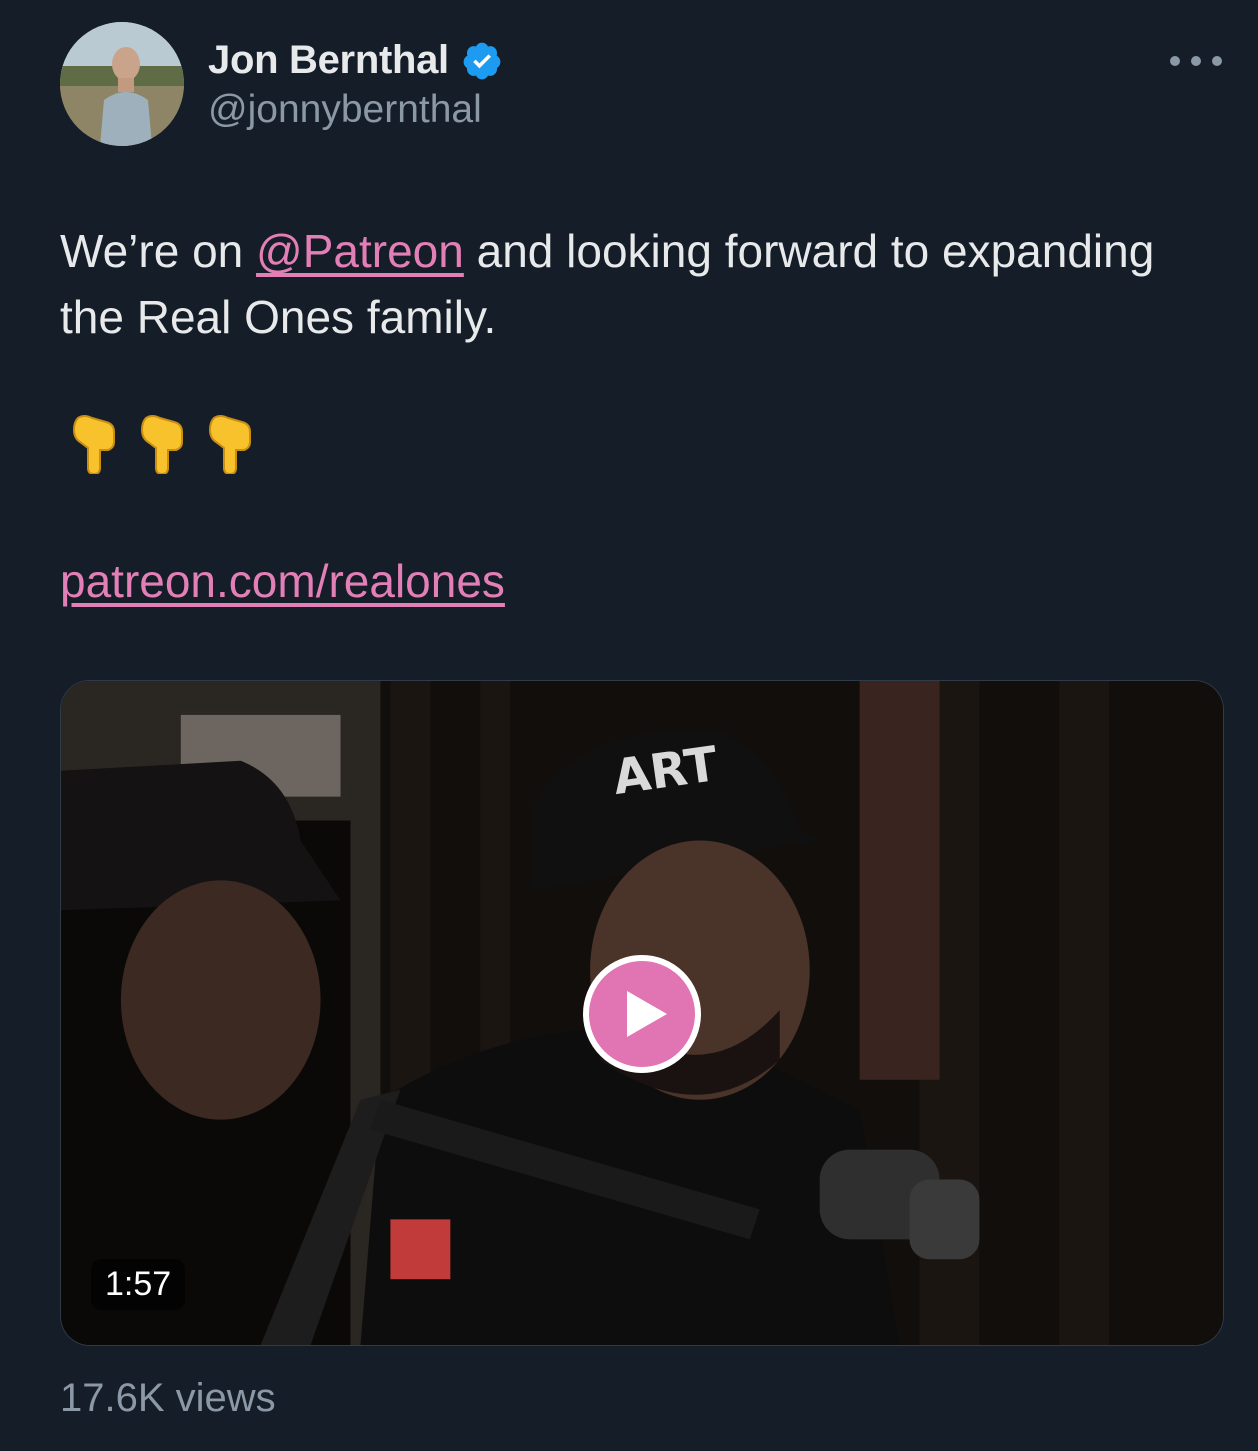 The width and height of the screenshot is (1258, 1451). I want to click on video-duration: 1:57, so click(138, 1284).